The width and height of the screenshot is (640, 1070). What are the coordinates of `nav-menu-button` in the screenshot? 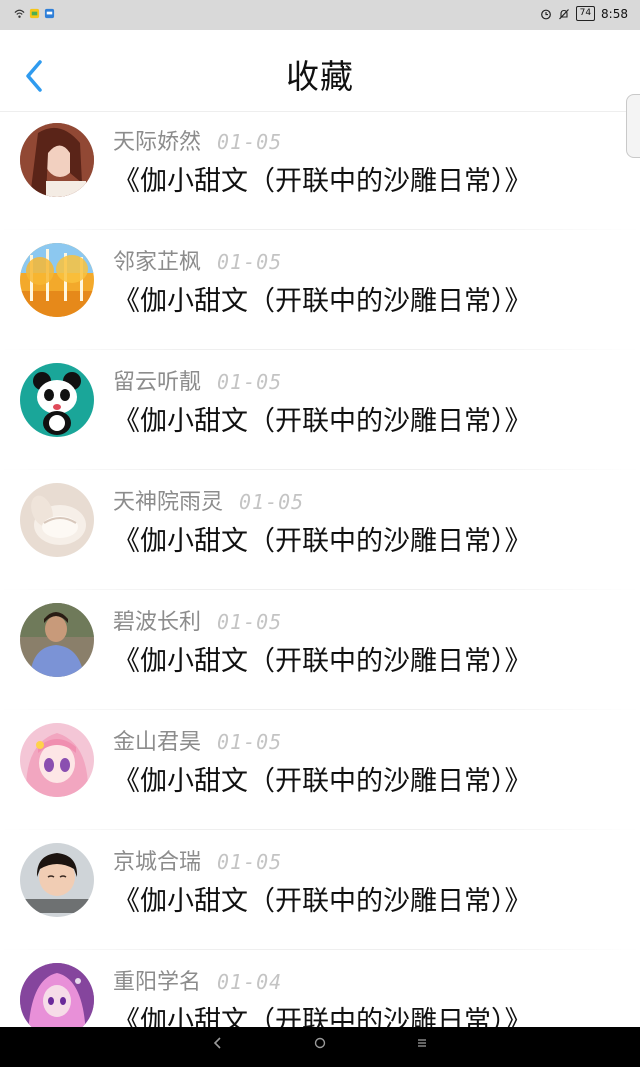 It's located at (422, 1044).